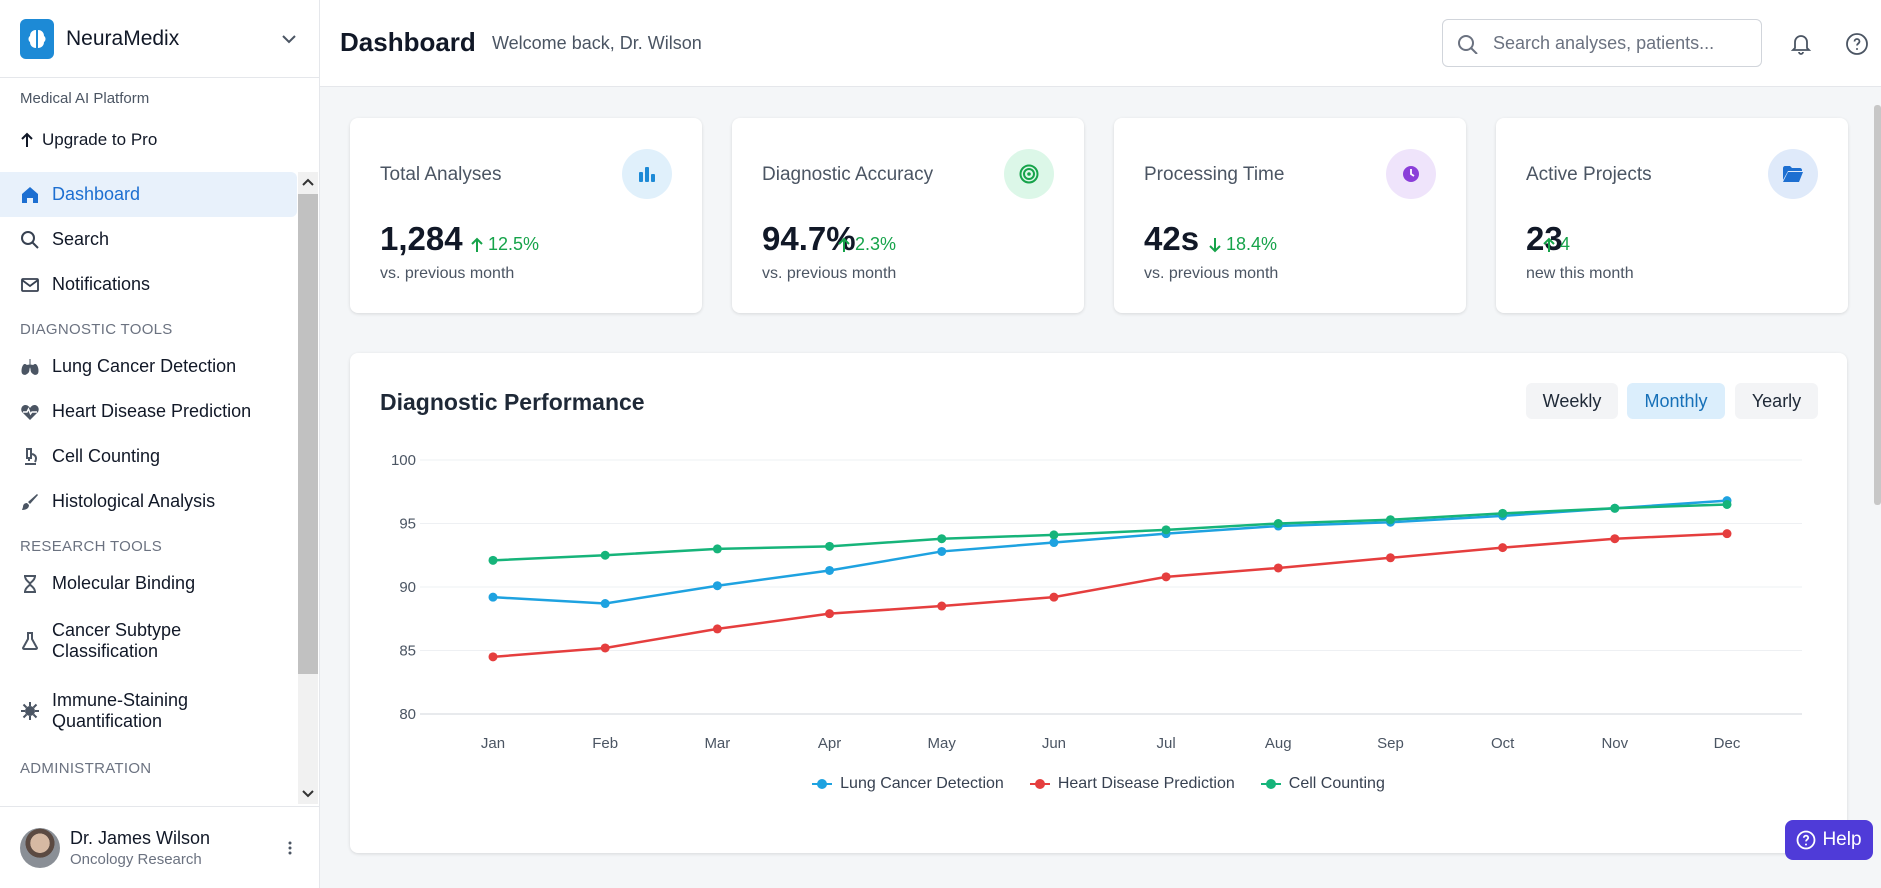  Describe the element at coordinates (134, 501) in the screenshot. I see `sidebar-item-label: Histological Analysis` at that location.